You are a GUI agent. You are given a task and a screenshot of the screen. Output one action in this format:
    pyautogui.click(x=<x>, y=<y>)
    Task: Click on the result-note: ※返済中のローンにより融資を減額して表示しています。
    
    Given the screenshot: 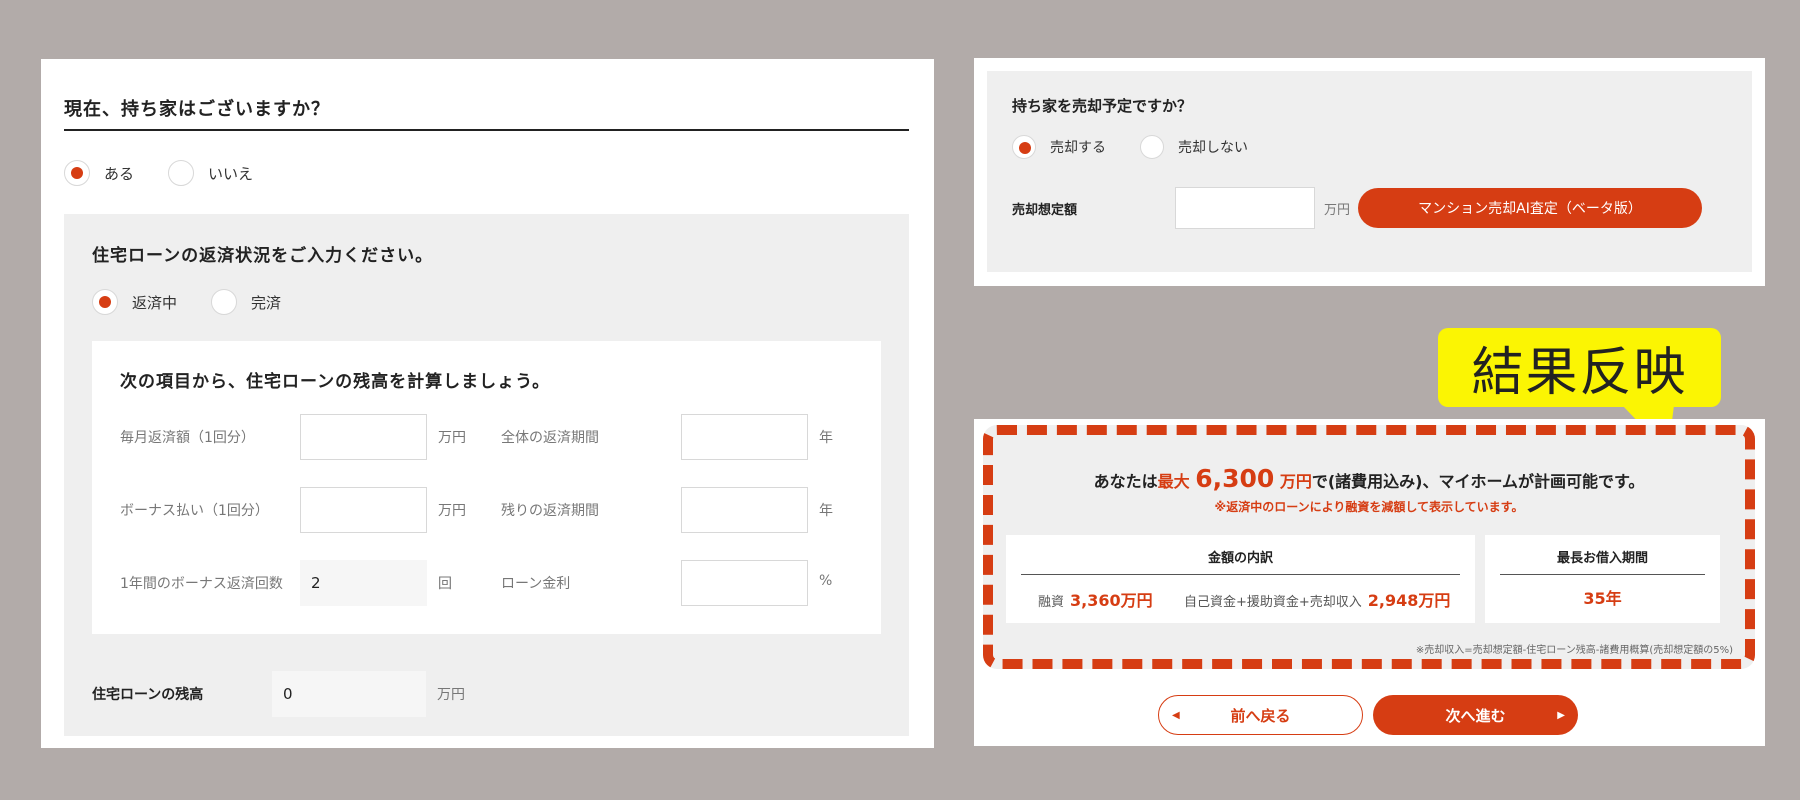 What is the action you would take?
    pyautogui.click(x=1369, y=507)
    